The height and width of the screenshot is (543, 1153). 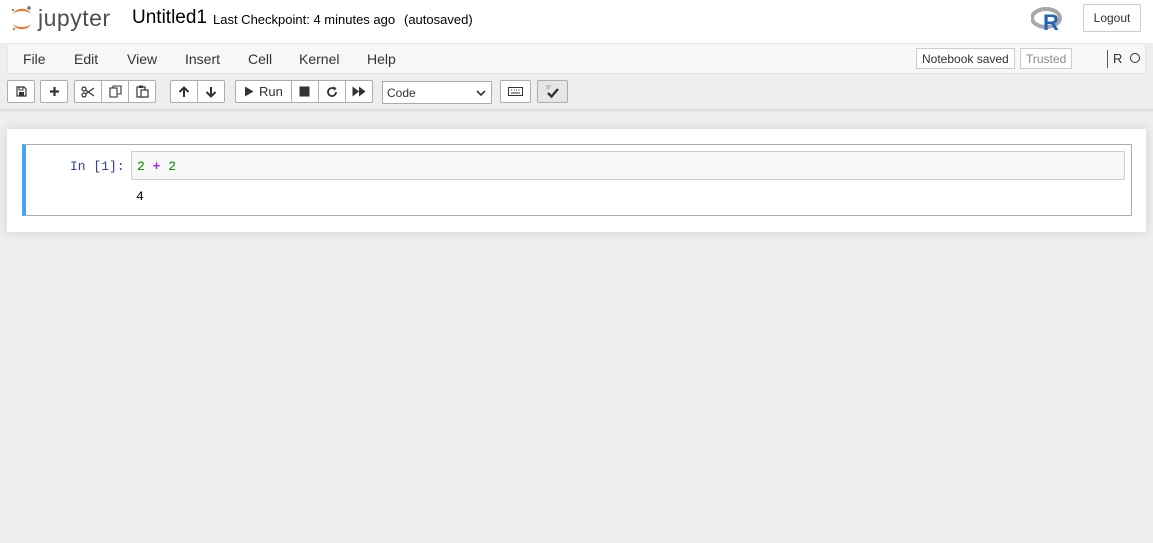 What do you see at coordinates (97, 166) in the screenshot?
I see `input-prompt: In [1]:` at bounding box center [97, 166].